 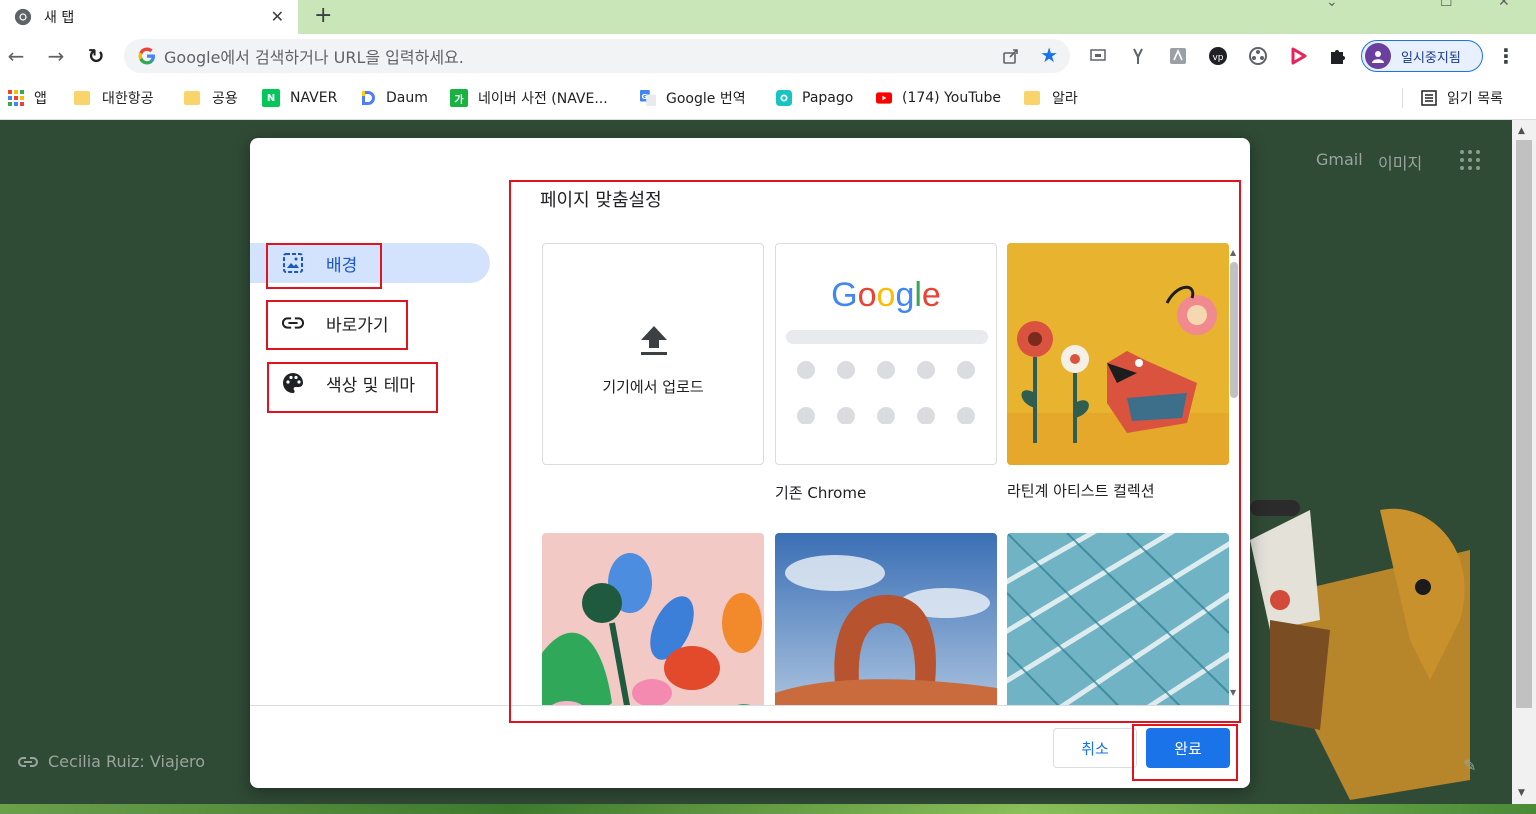 What do you see at coordinates (952, 98) in the screenshot?
I see `bookmark-label: (174) YouTube` at bounding box center [952, 98].